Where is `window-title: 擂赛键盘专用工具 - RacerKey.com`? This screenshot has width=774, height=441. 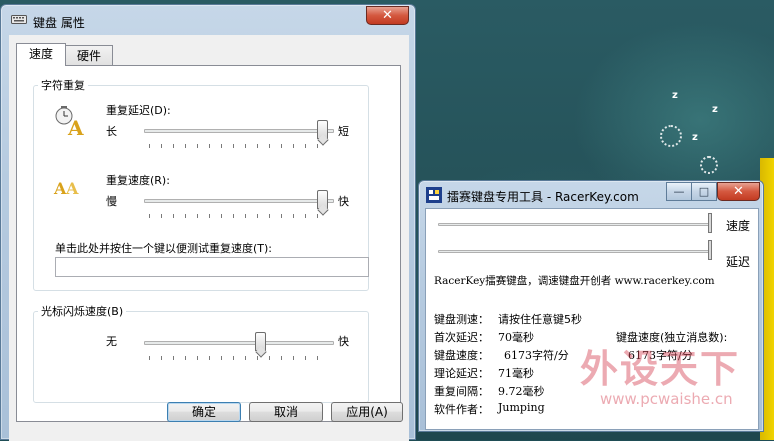 window-title: 擂赛键盘专用工具 - RacerKey.com is located at coordinates (543, 197).